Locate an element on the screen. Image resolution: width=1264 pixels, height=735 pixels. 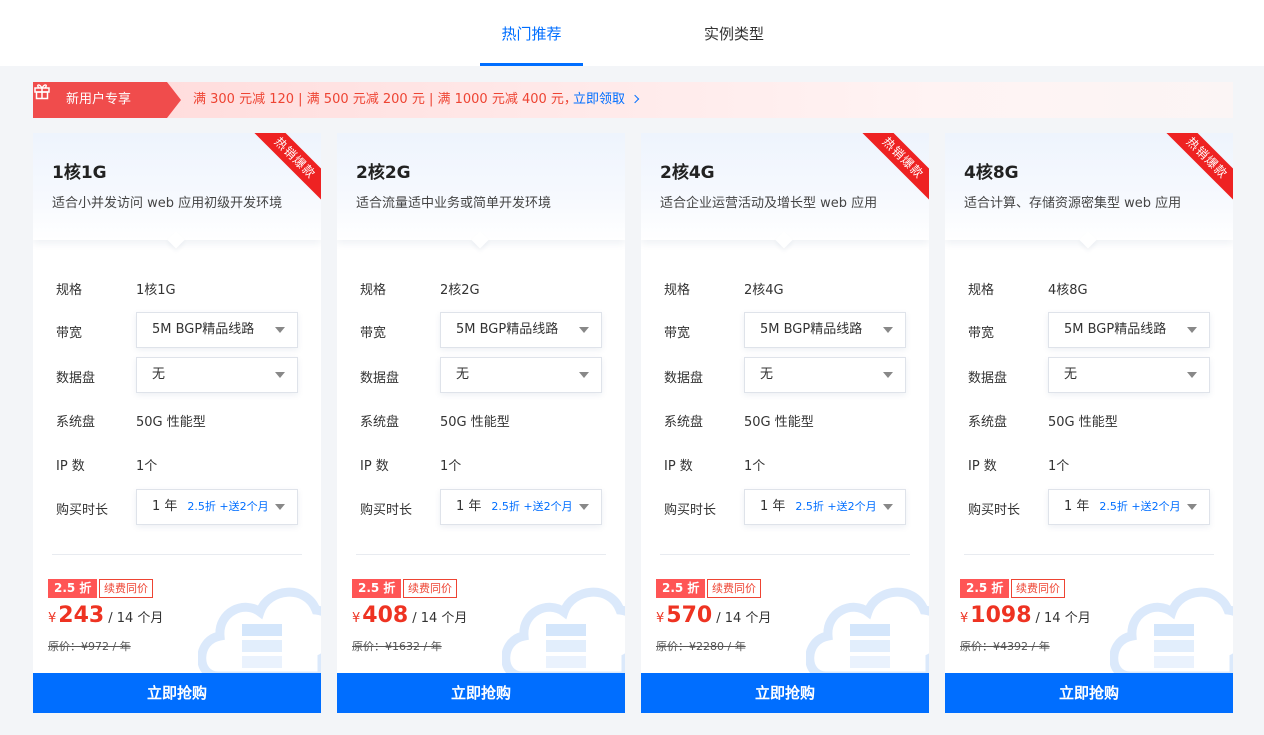
price-amount: 408 is located at coordinates (385, 615).